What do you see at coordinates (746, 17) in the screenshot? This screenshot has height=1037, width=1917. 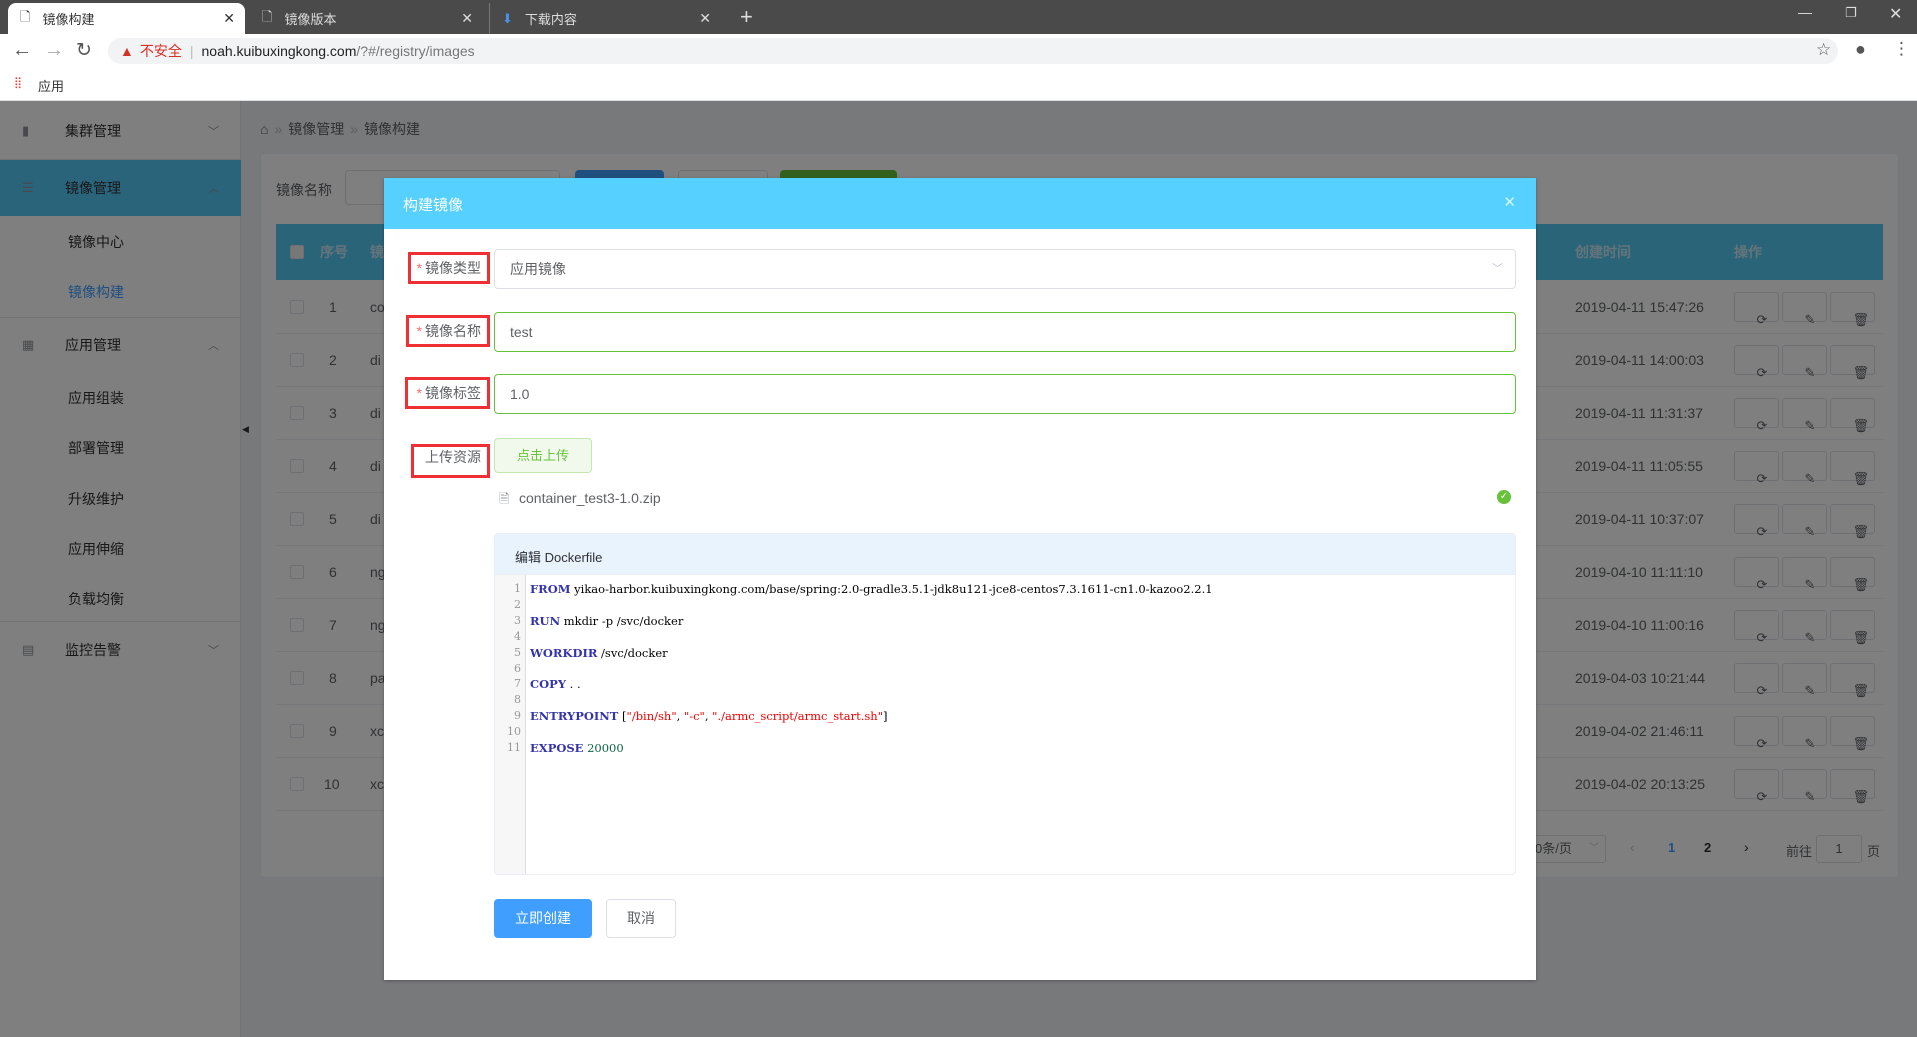 I see `new-tab-button: +` at bounding box center [746, 17].